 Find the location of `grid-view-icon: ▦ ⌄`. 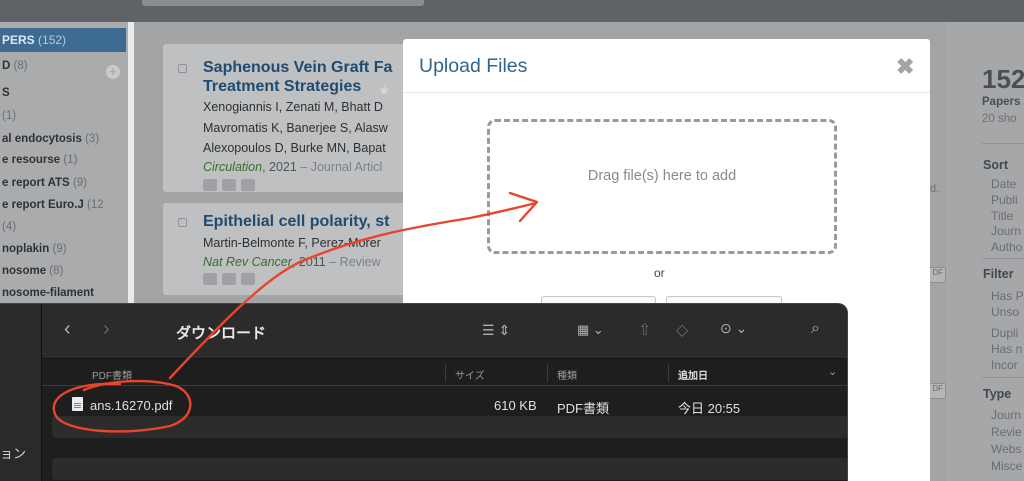

grid-view-icon: ▦ ⌄ is located at coordinates (590, 330).